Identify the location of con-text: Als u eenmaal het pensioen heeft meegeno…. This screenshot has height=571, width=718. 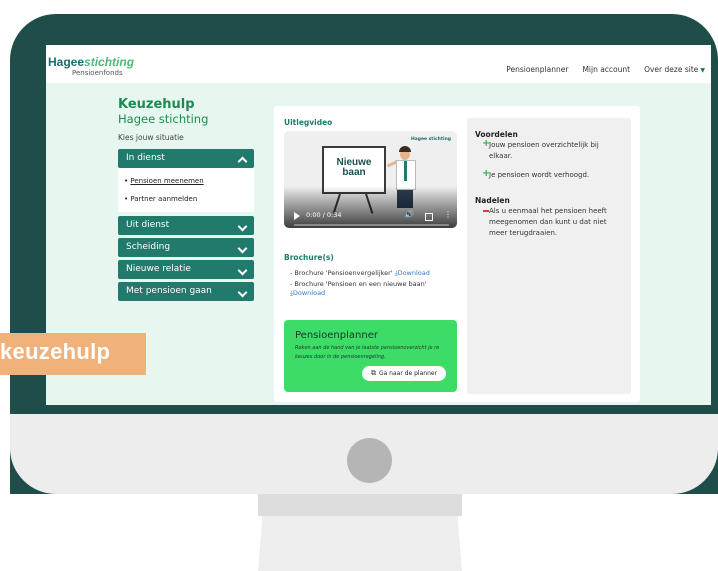
(548, 222).